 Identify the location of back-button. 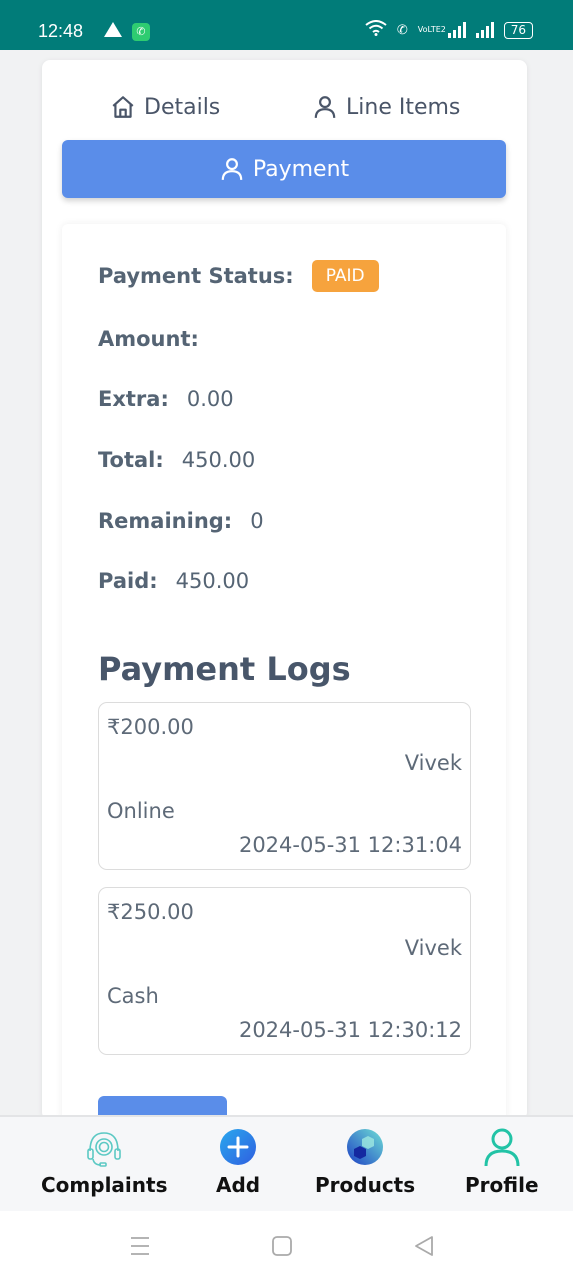
(424, 1248).